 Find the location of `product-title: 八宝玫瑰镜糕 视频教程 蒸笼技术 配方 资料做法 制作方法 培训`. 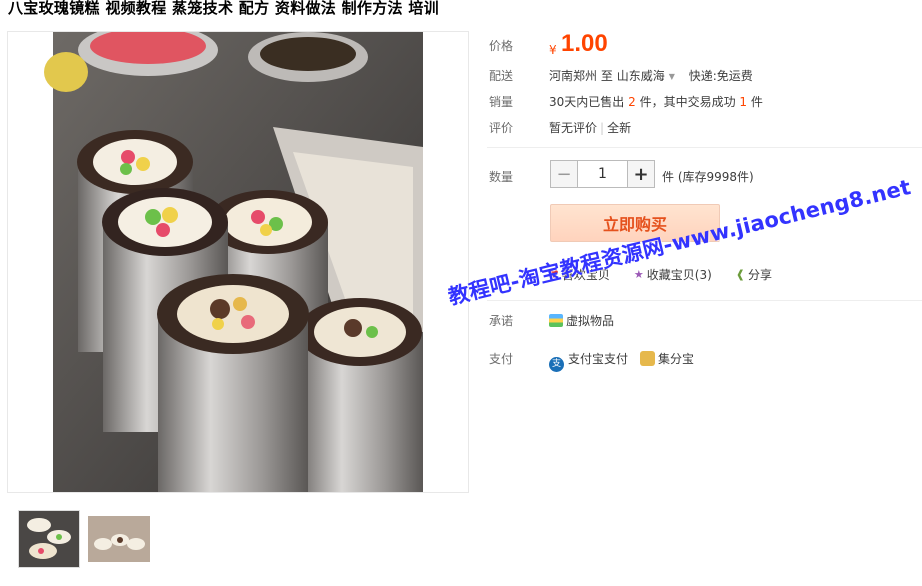

product-title: 八宝玫瑰镜糕 视频教程 蒸笼技术 配方 资料做法 制作方法 培训 is located at coordinates (223, 8).